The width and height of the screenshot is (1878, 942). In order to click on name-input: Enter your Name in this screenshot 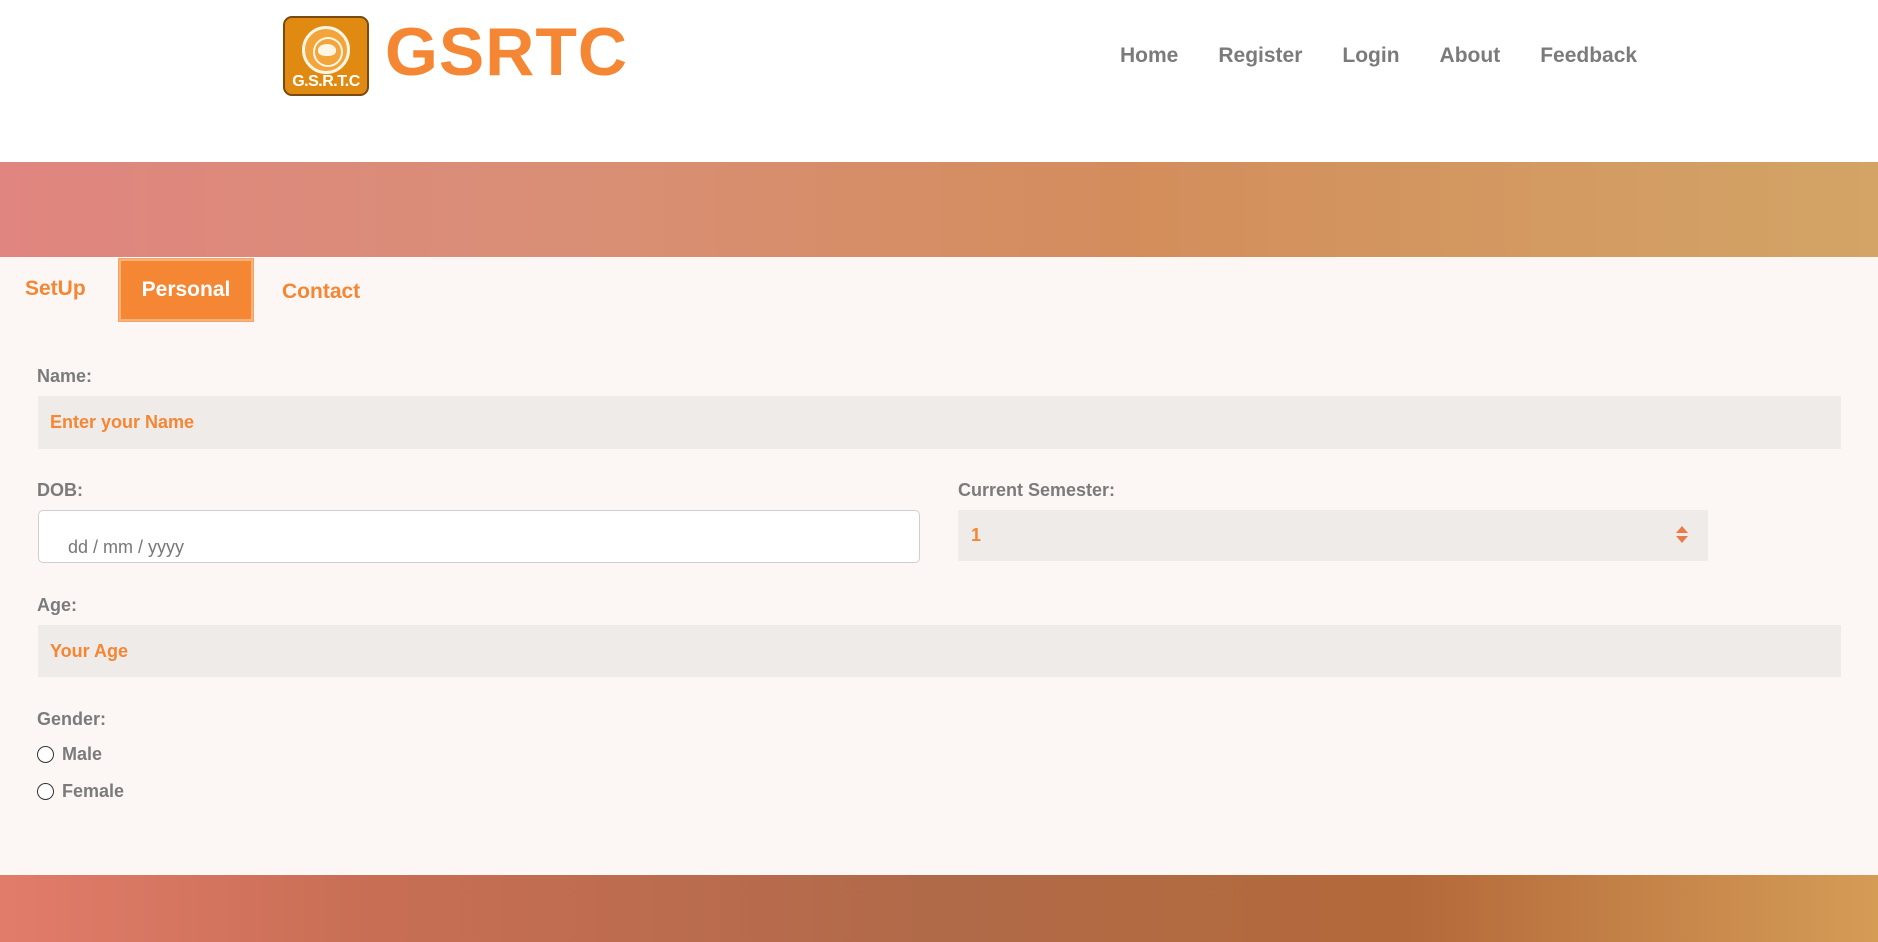, I will do `click(939, 422)`.